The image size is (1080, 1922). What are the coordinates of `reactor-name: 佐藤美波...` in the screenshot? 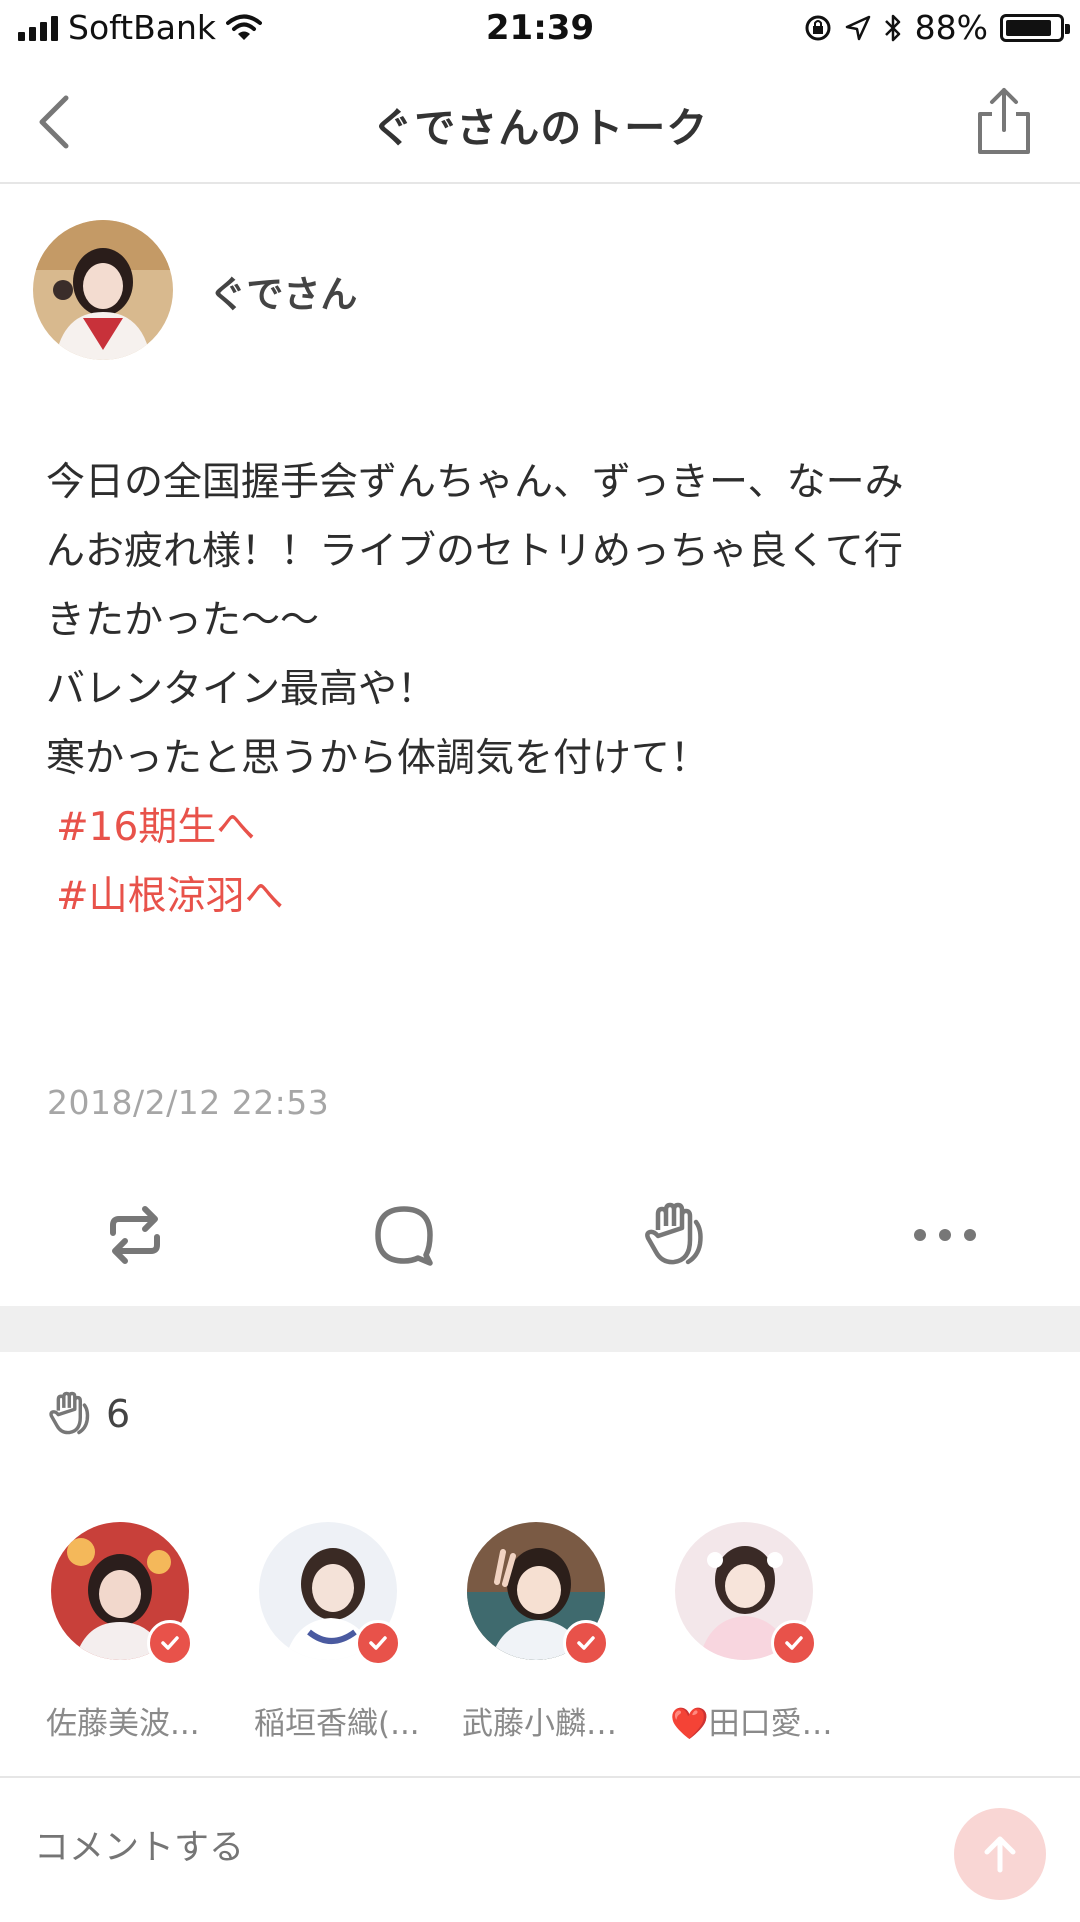 It's located at (123, 1724).